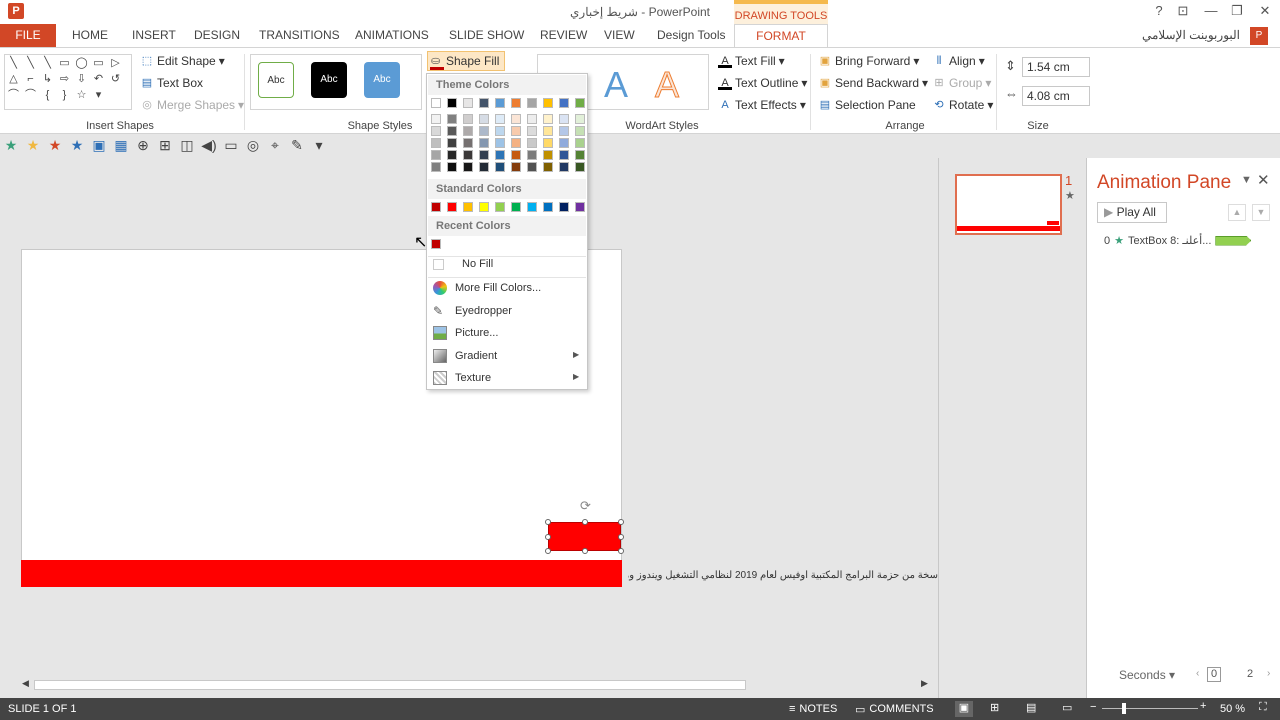 This screenshot has width=1280, height=720. What do you see at coordinates (217, 35) in the screenshot?
I see `tab-design: DESIGN` at bounding box center [217, 35].